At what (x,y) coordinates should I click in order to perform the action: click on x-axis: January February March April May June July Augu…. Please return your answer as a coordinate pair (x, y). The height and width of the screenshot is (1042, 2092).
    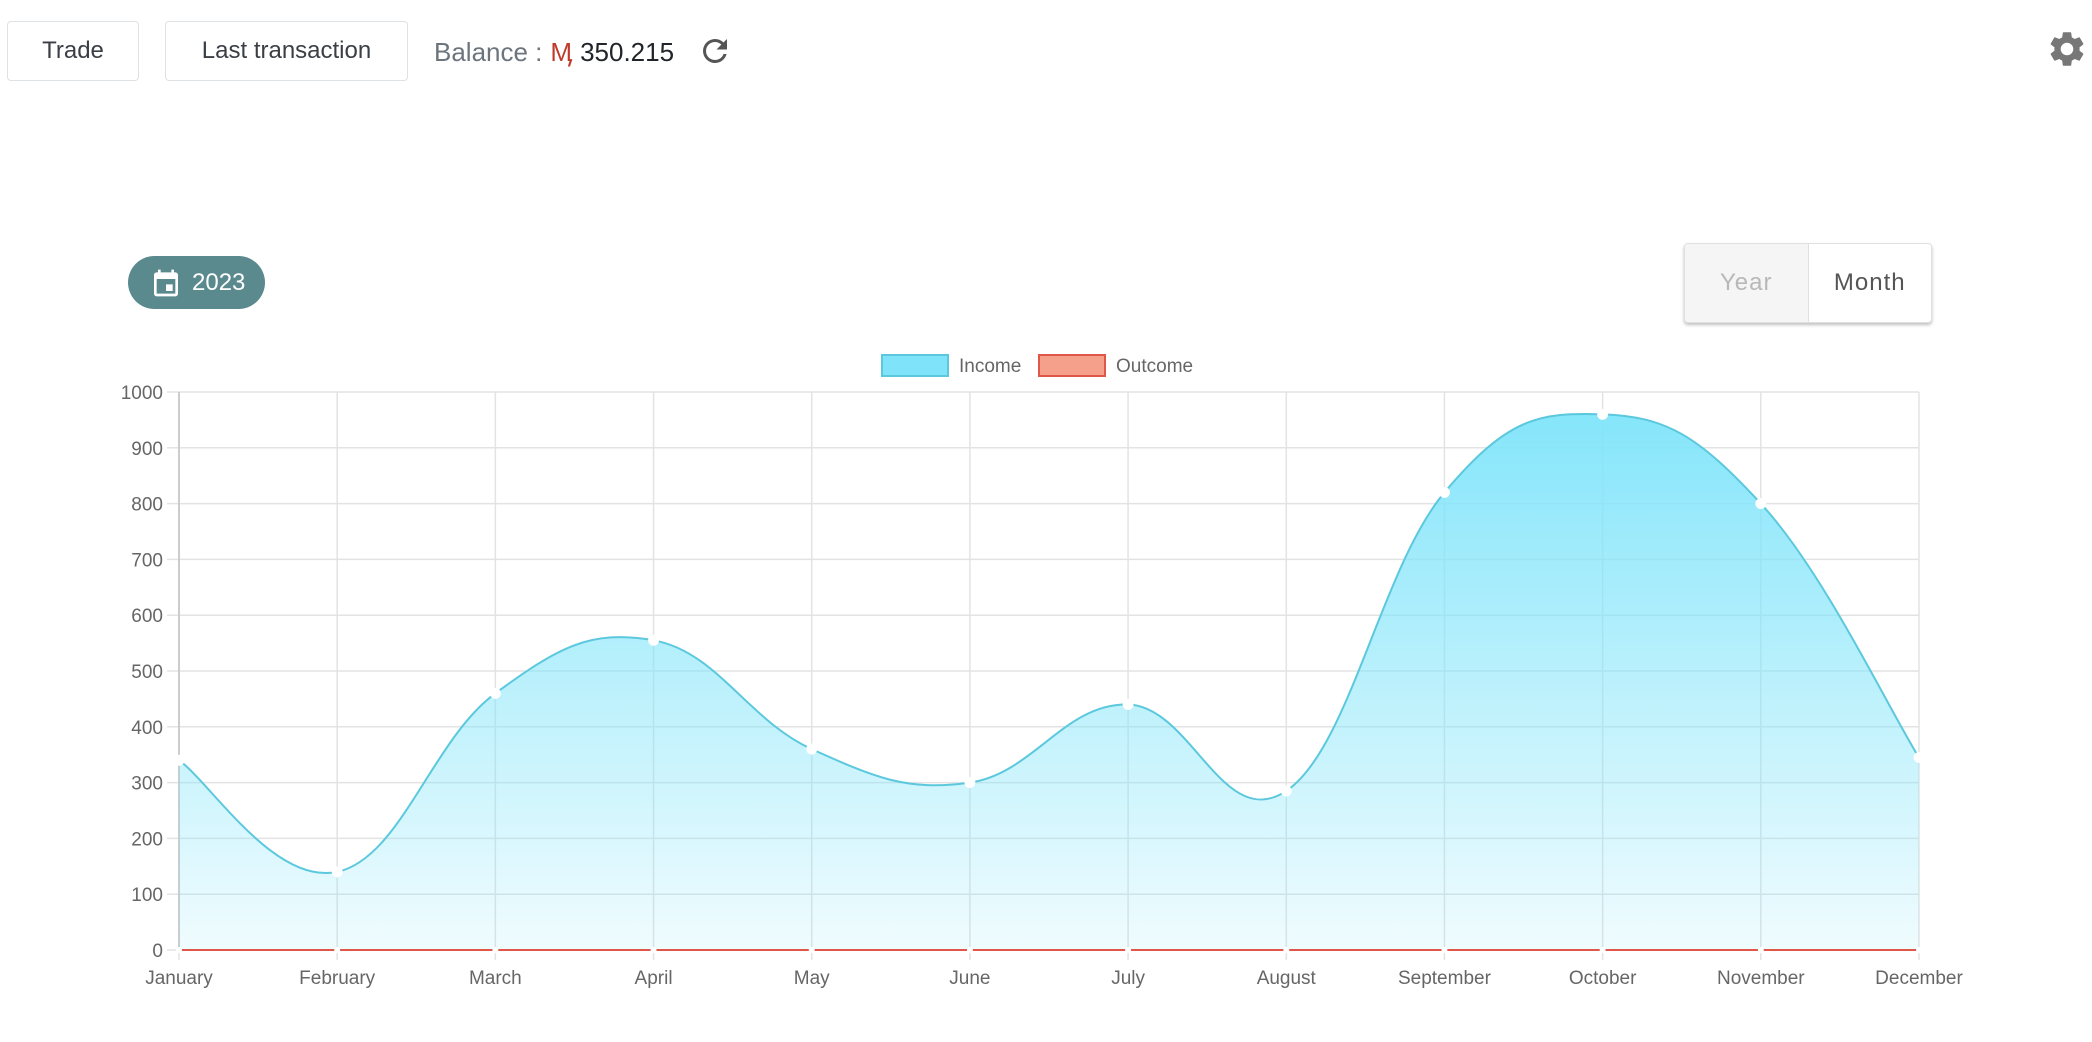
    Looking at the image, I should click on (1054, 978).